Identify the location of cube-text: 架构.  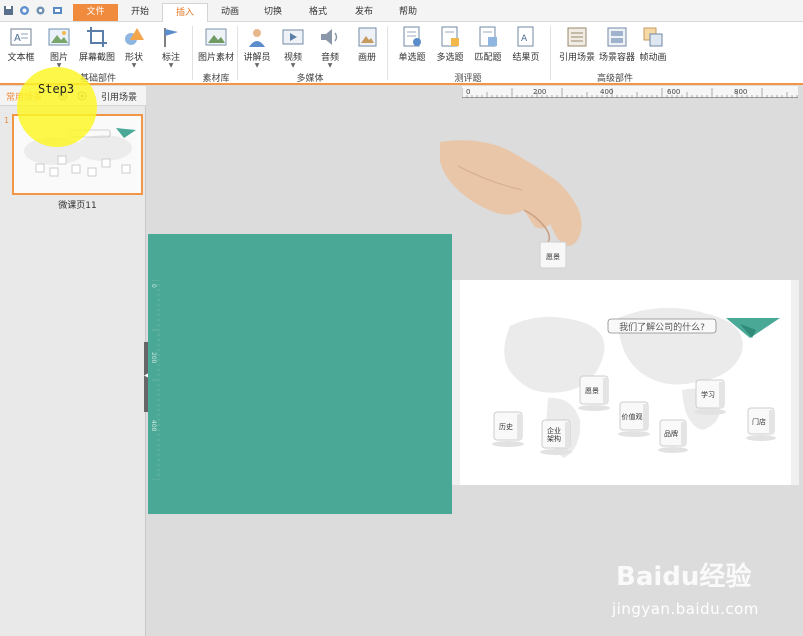
(554, 438).